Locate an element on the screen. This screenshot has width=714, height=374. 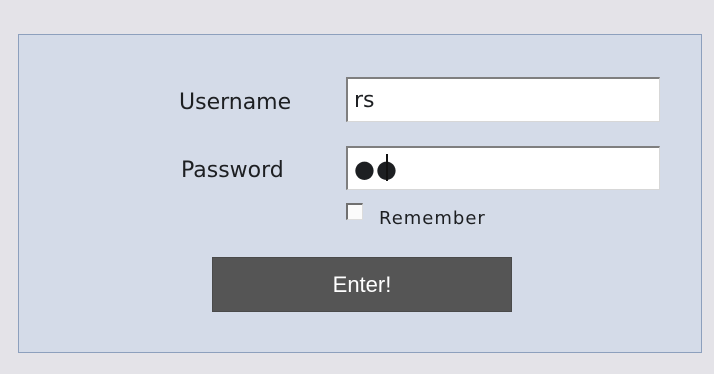
password-label: Password is located at coordinates (232, 170).